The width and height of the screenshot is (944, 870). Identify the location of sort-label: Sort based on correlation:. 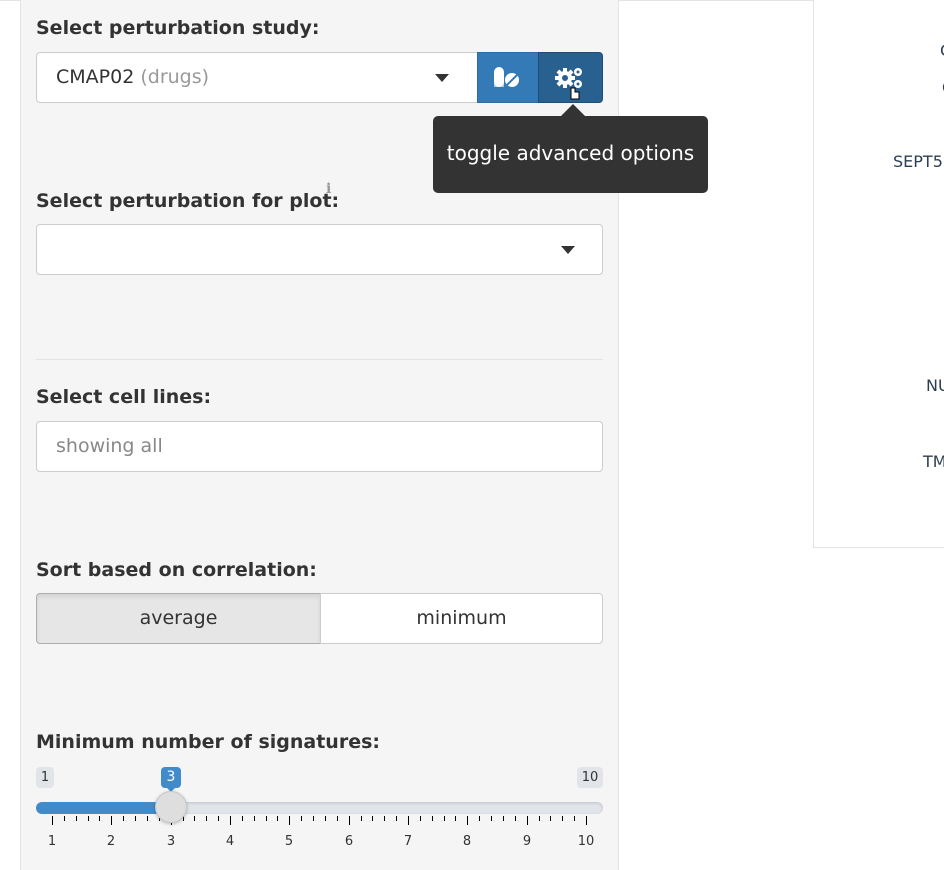
(176, 570).